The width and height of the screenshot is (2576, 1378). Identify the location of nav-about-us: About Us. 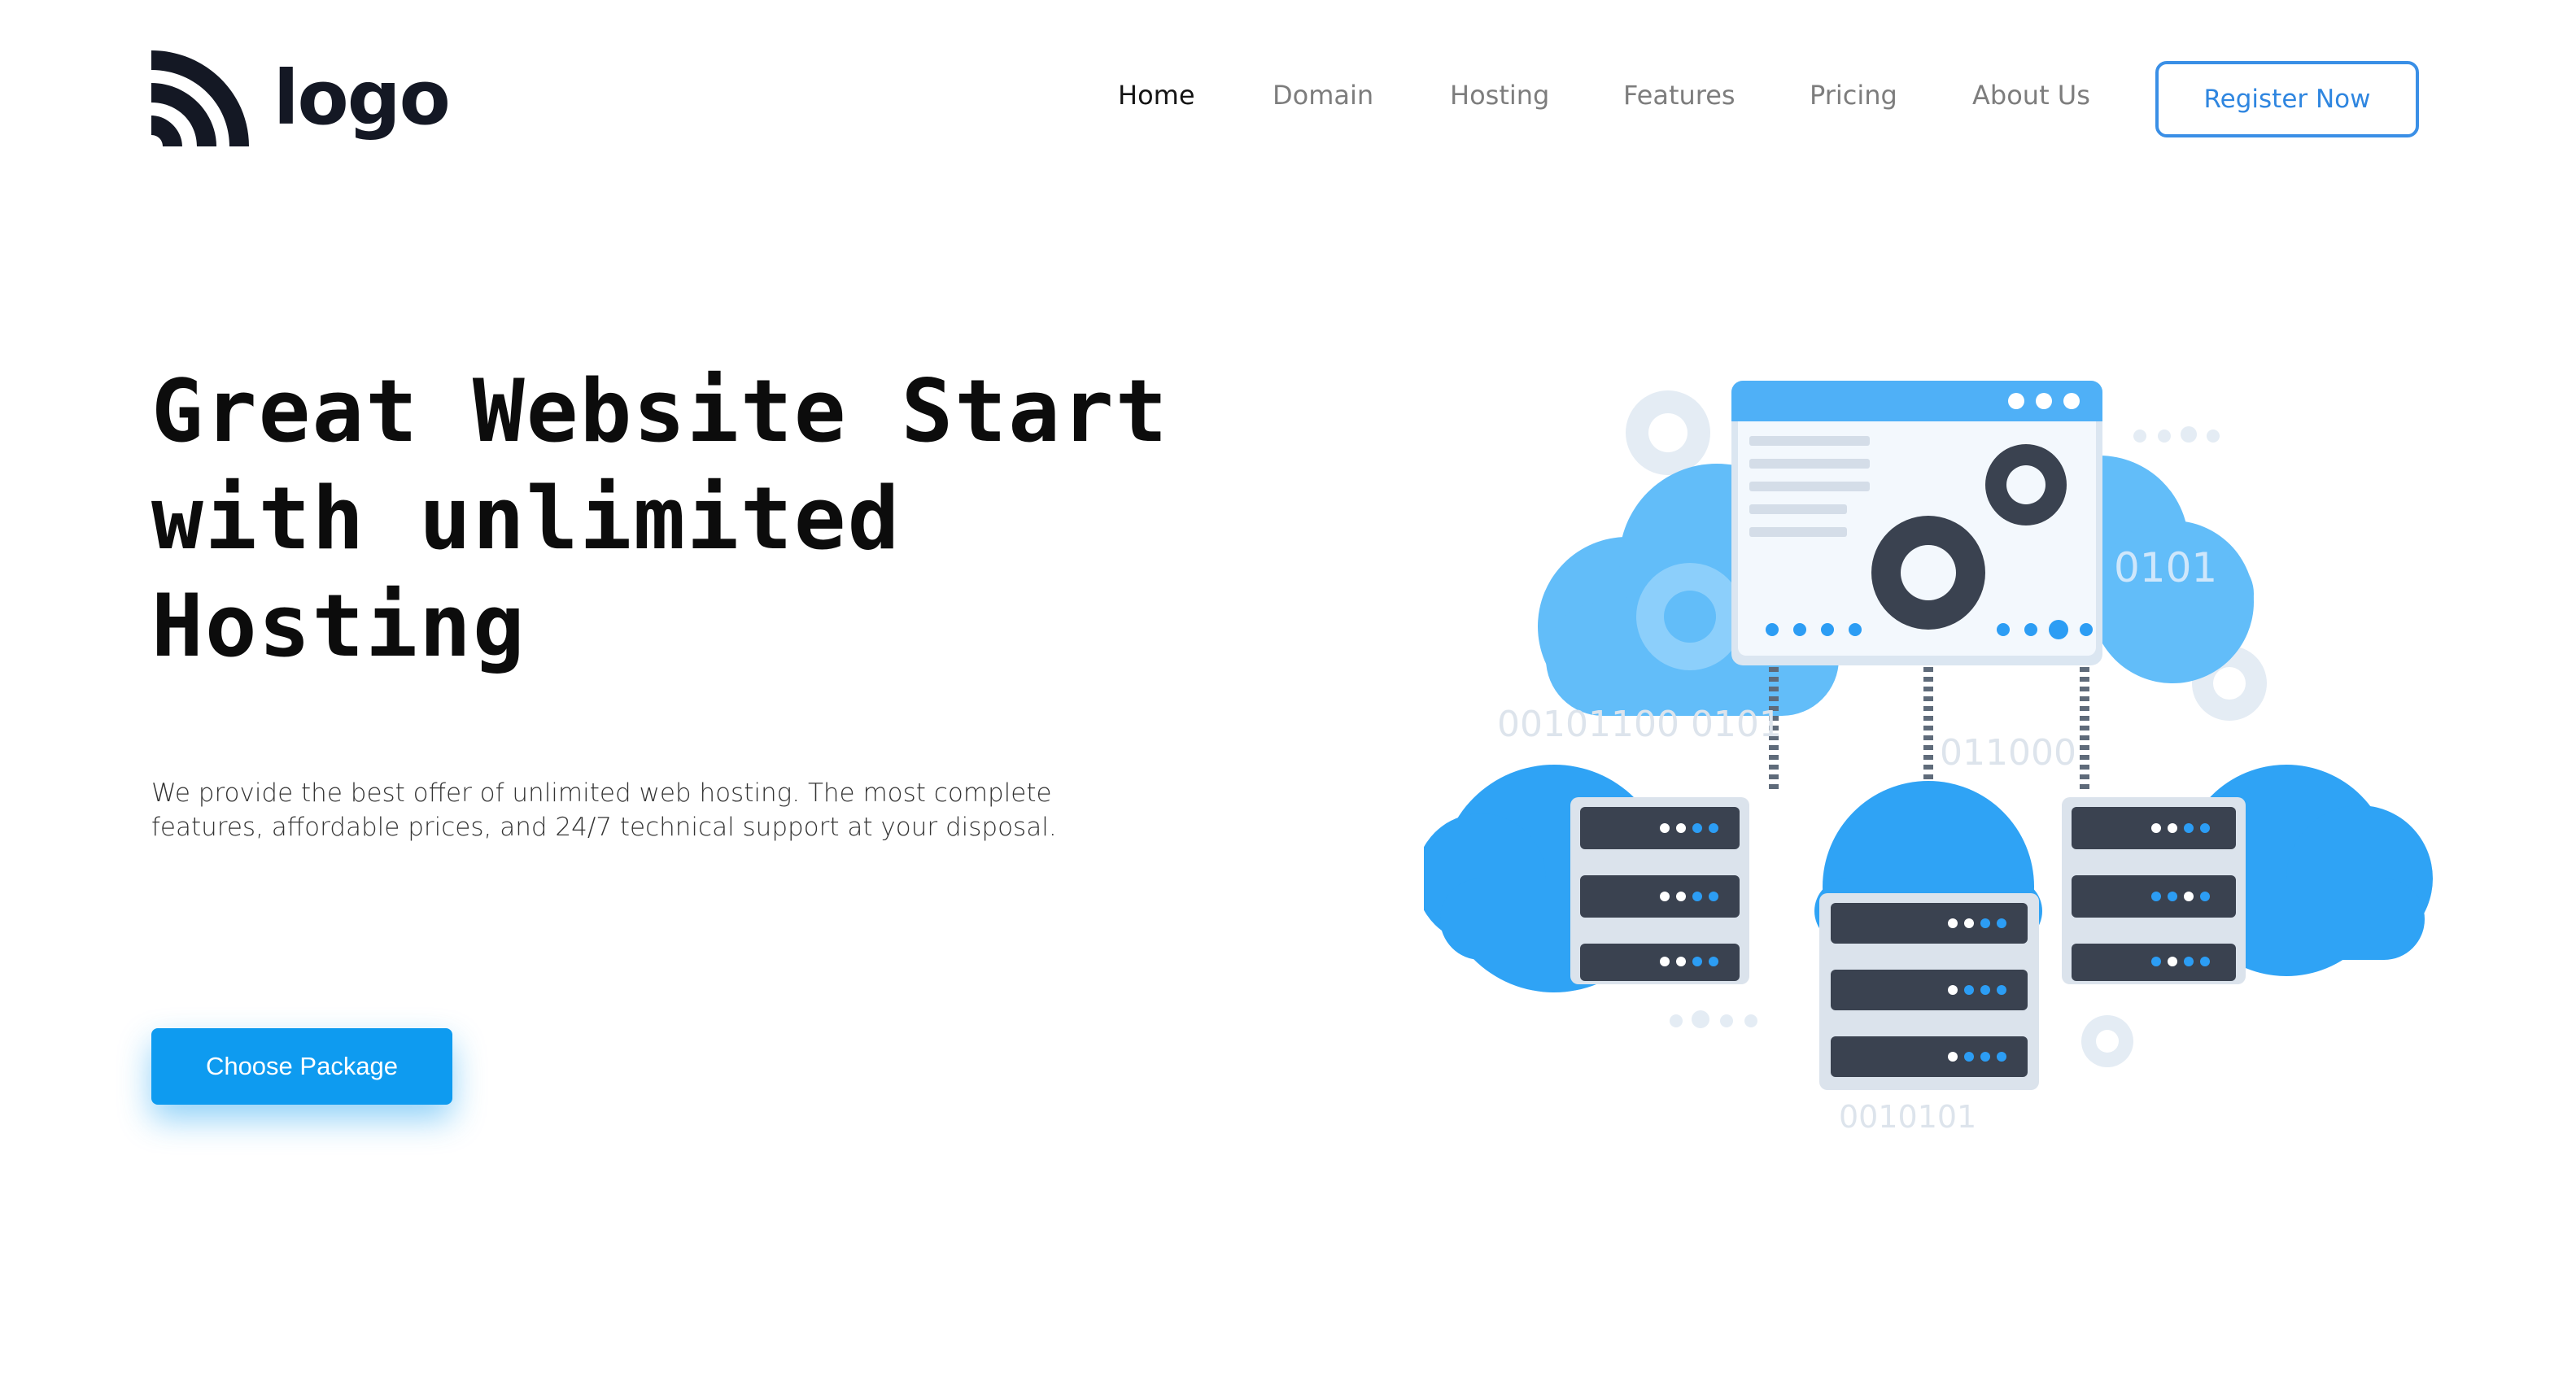
(2031, 96).